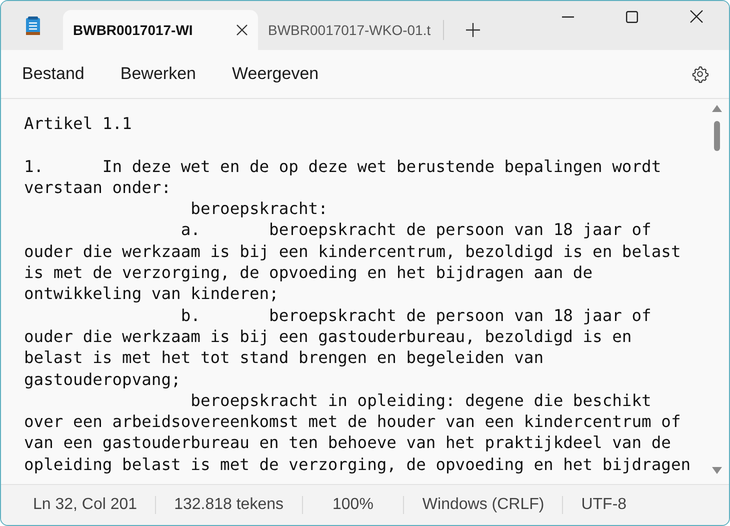 This screenshot has width=730, height=526. What do you see at coordinates (152, 294) in the screenshot?
I see `text-line: ontwikkeling van kinderen;` at bounding box center [152, 294].